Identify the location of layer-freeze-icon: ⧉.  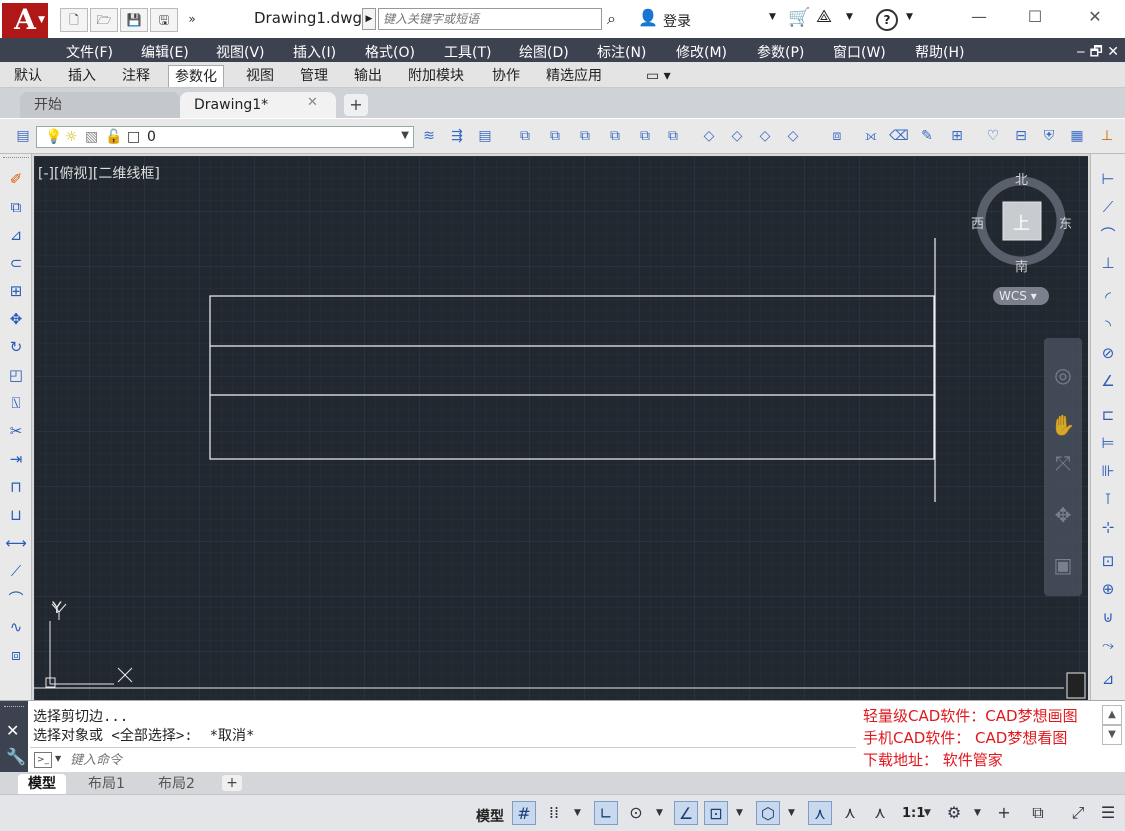
(615, 136).